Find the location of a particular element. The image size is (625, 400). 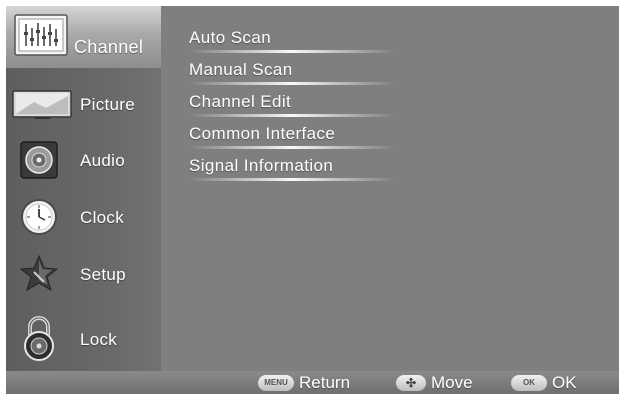

move-arrows-icon: ✣ is located at coordinates (411, 383).